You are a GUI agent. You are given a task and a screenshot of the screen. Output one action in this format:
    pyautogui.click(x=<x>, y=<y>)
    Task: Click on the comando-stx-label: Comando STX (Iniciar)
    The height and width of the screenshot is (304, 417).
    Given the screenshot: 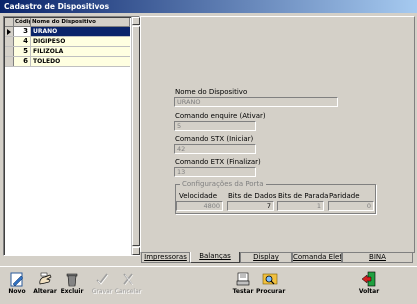 What is the action you would take?
    pyautogui.click(x=214, y=139)
    